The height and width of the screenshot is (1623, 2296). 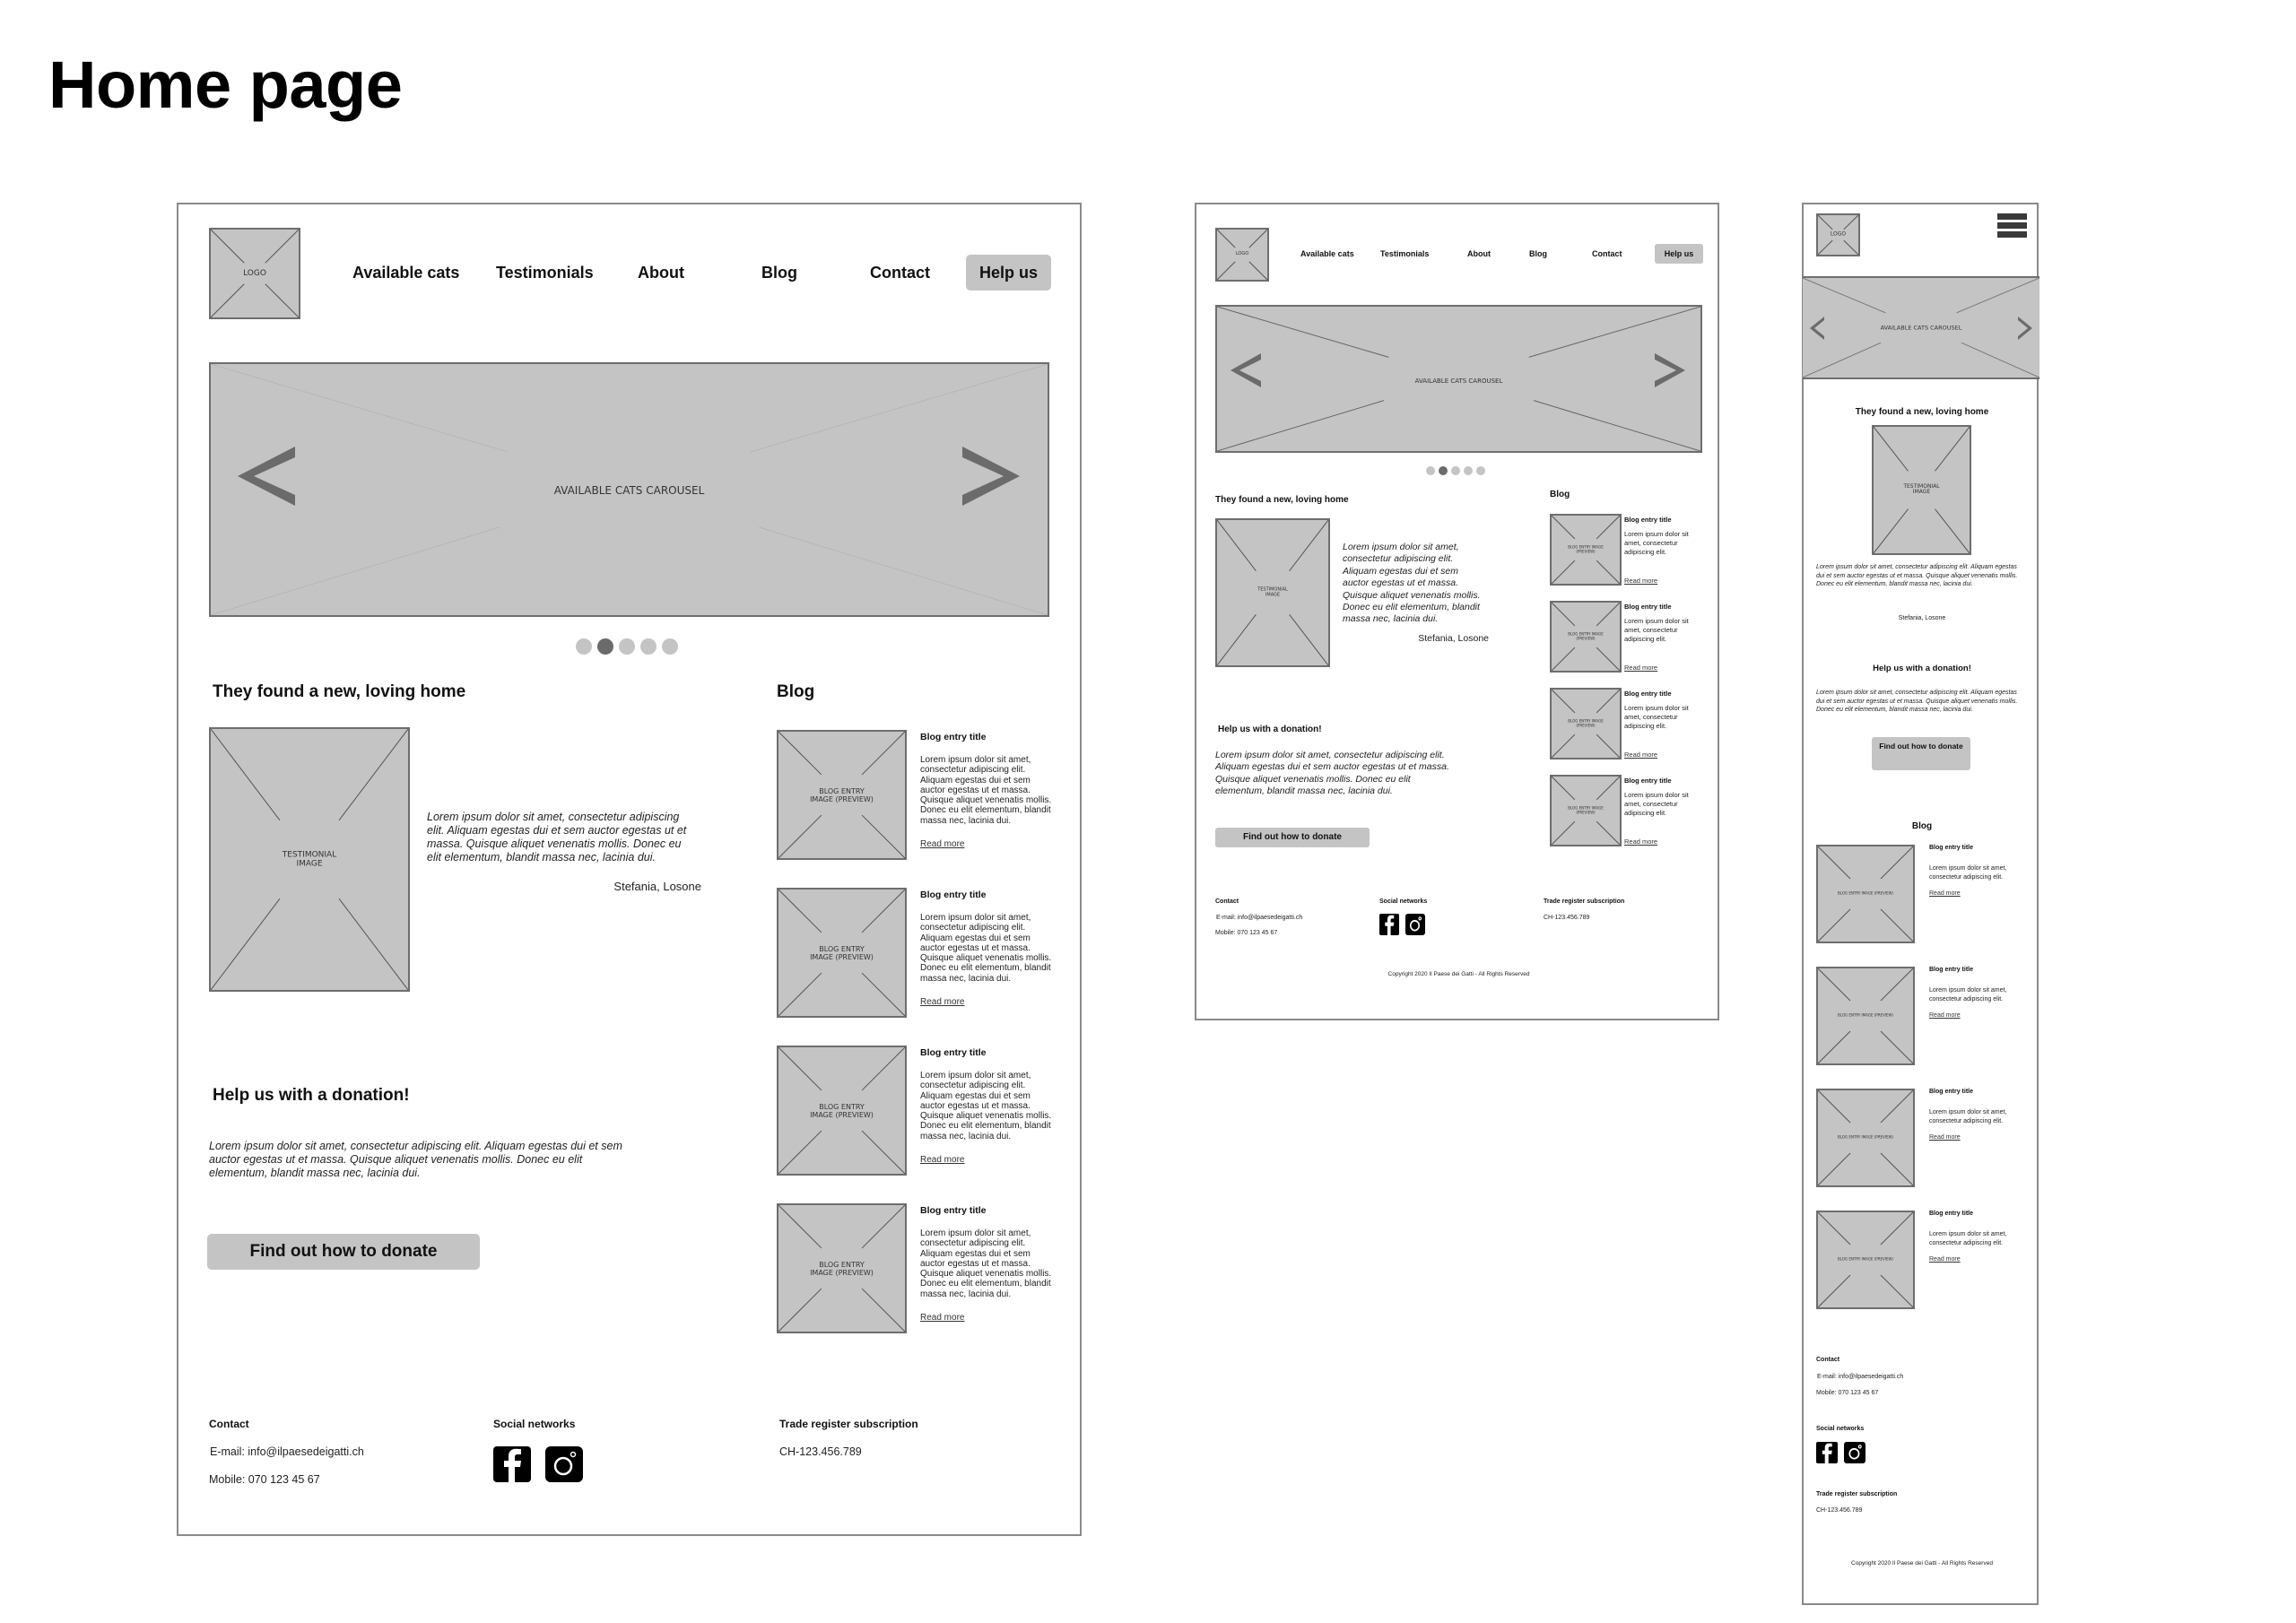 I want to click on carousel-dots, so click(x=1455, y=471).